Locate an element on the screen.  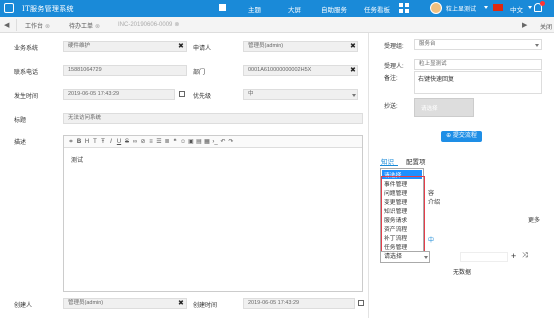
editor-content: 测试 is located at coordinates (77, 159).